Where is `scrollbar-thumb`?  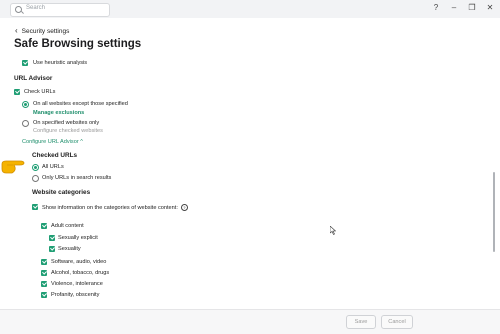 scrollbar-thumb is located at coordinates (494, 212).